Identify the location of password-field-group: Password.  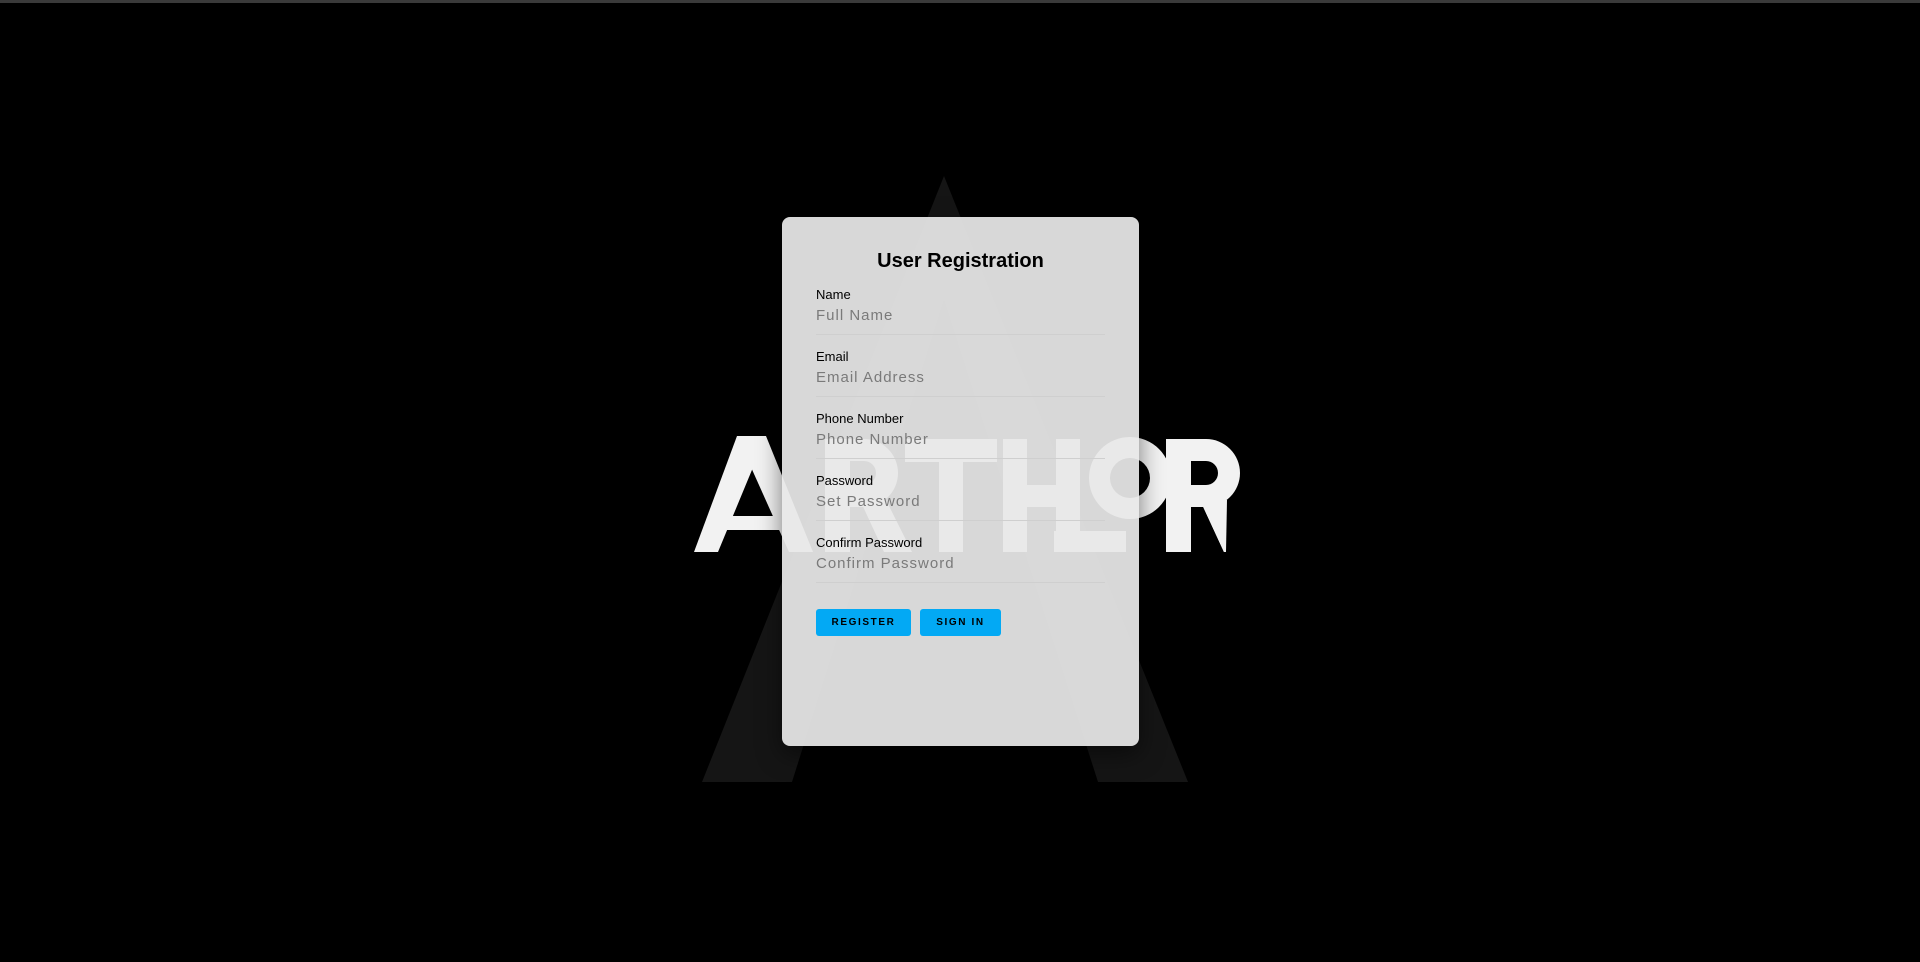
(960, 497).